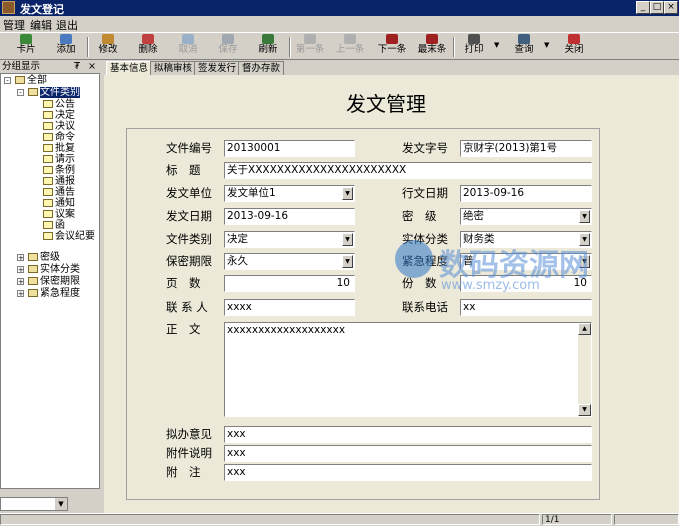 Image resolution: width=679 pixels, height=526 pixels. I want to click on tree-root: 全部, so click(31, 80).